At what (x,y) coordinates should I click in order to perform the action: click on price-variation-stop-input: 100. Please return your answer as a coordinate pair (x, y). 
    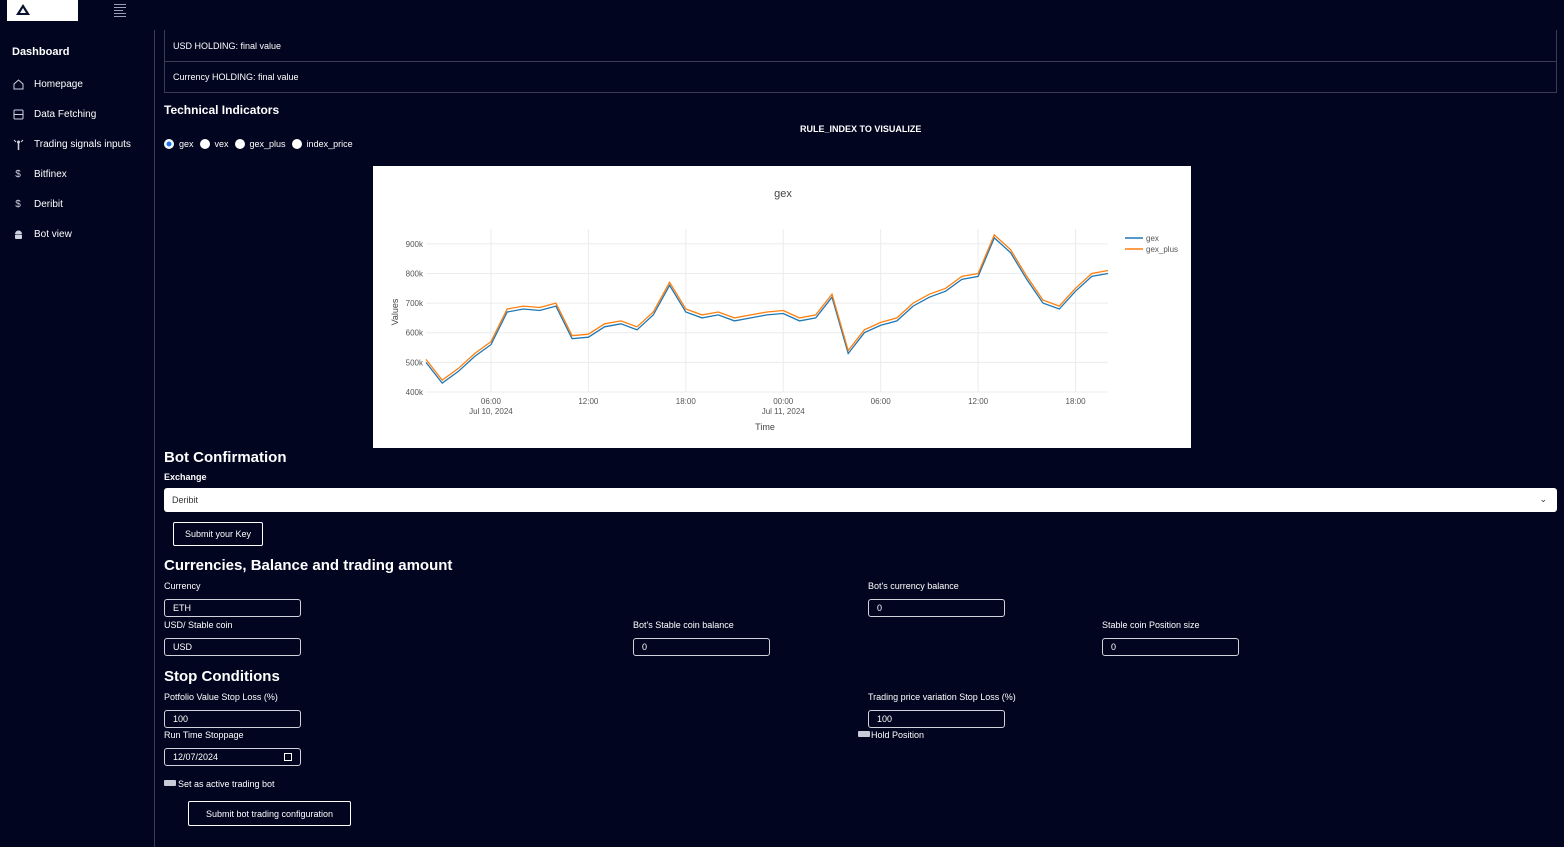
    Looking at the image, I should click on (936, 719).